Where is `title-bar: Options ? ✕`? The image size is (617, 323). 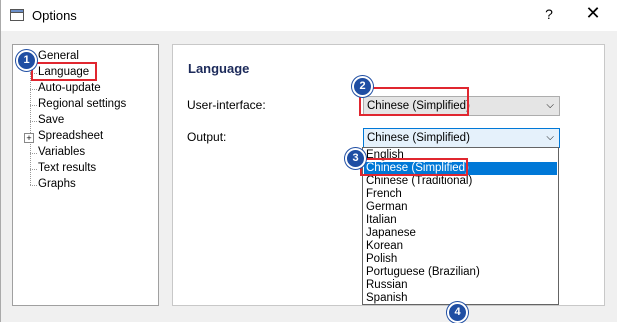 title-bar: Options ? ✕ is located at coordinates (309, 15).